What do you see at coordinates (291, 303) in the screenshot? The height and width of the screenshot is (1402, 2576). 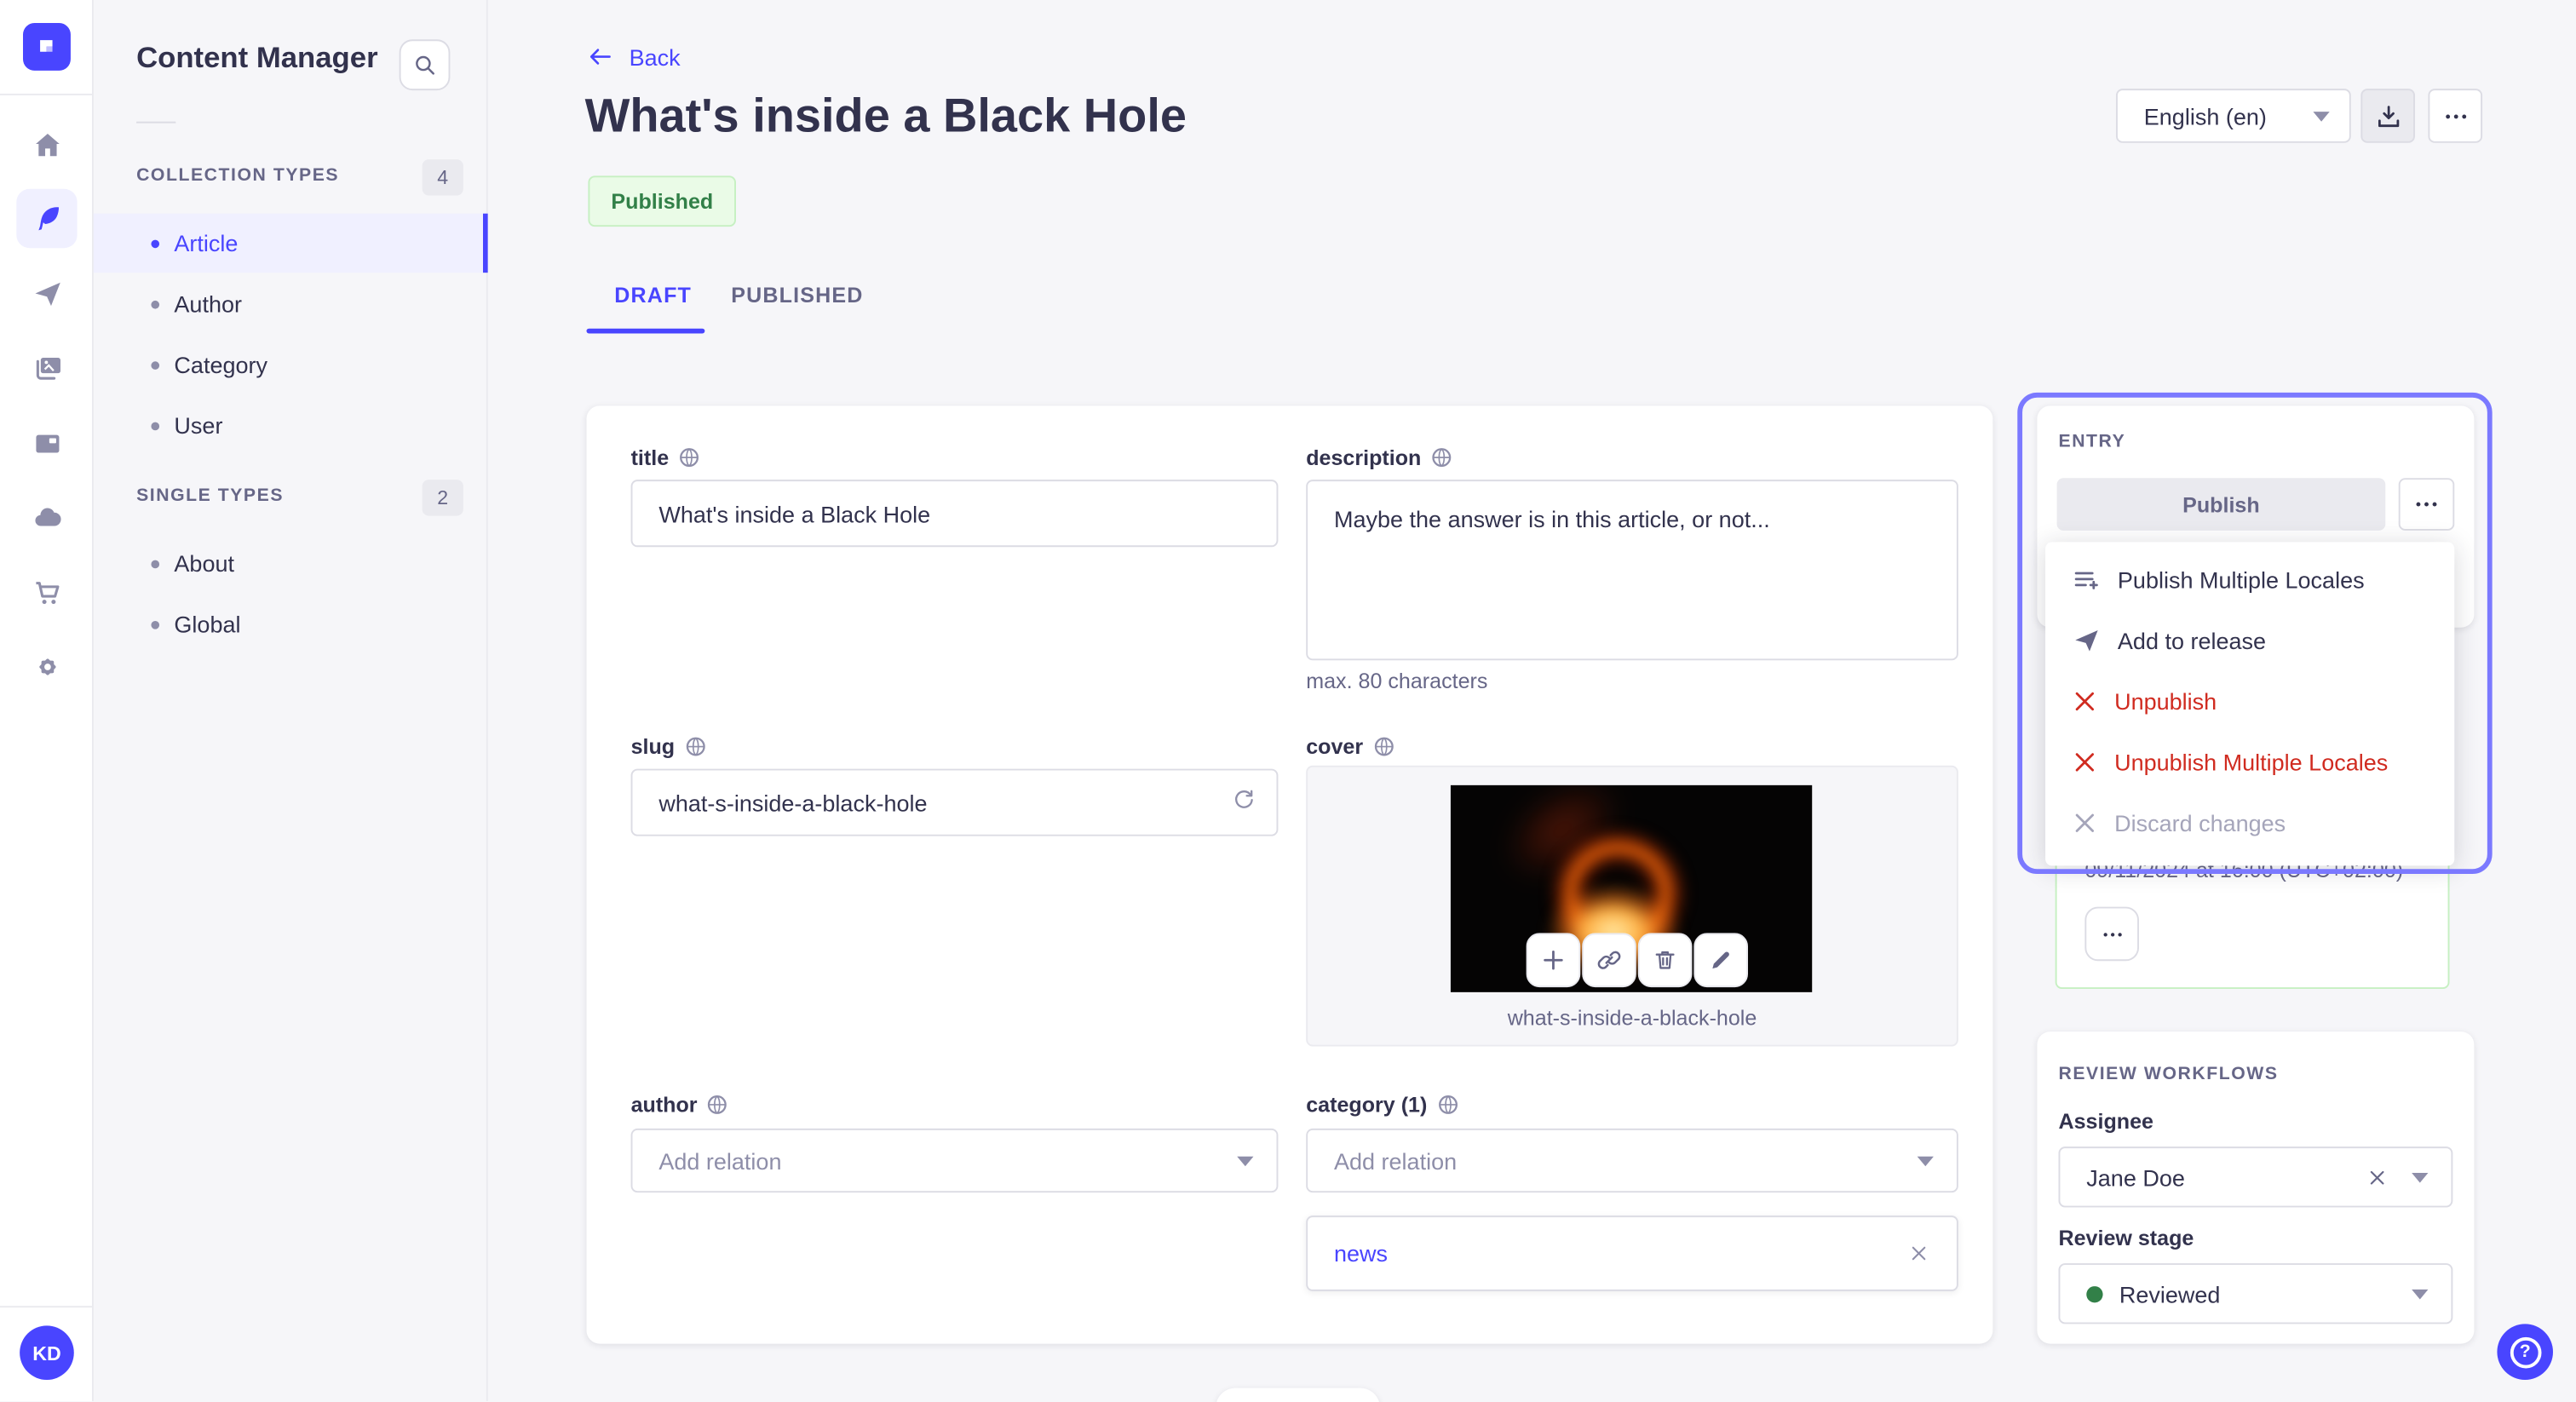 I see `subnav-item-author: Author` at bounding box center [291, 303].